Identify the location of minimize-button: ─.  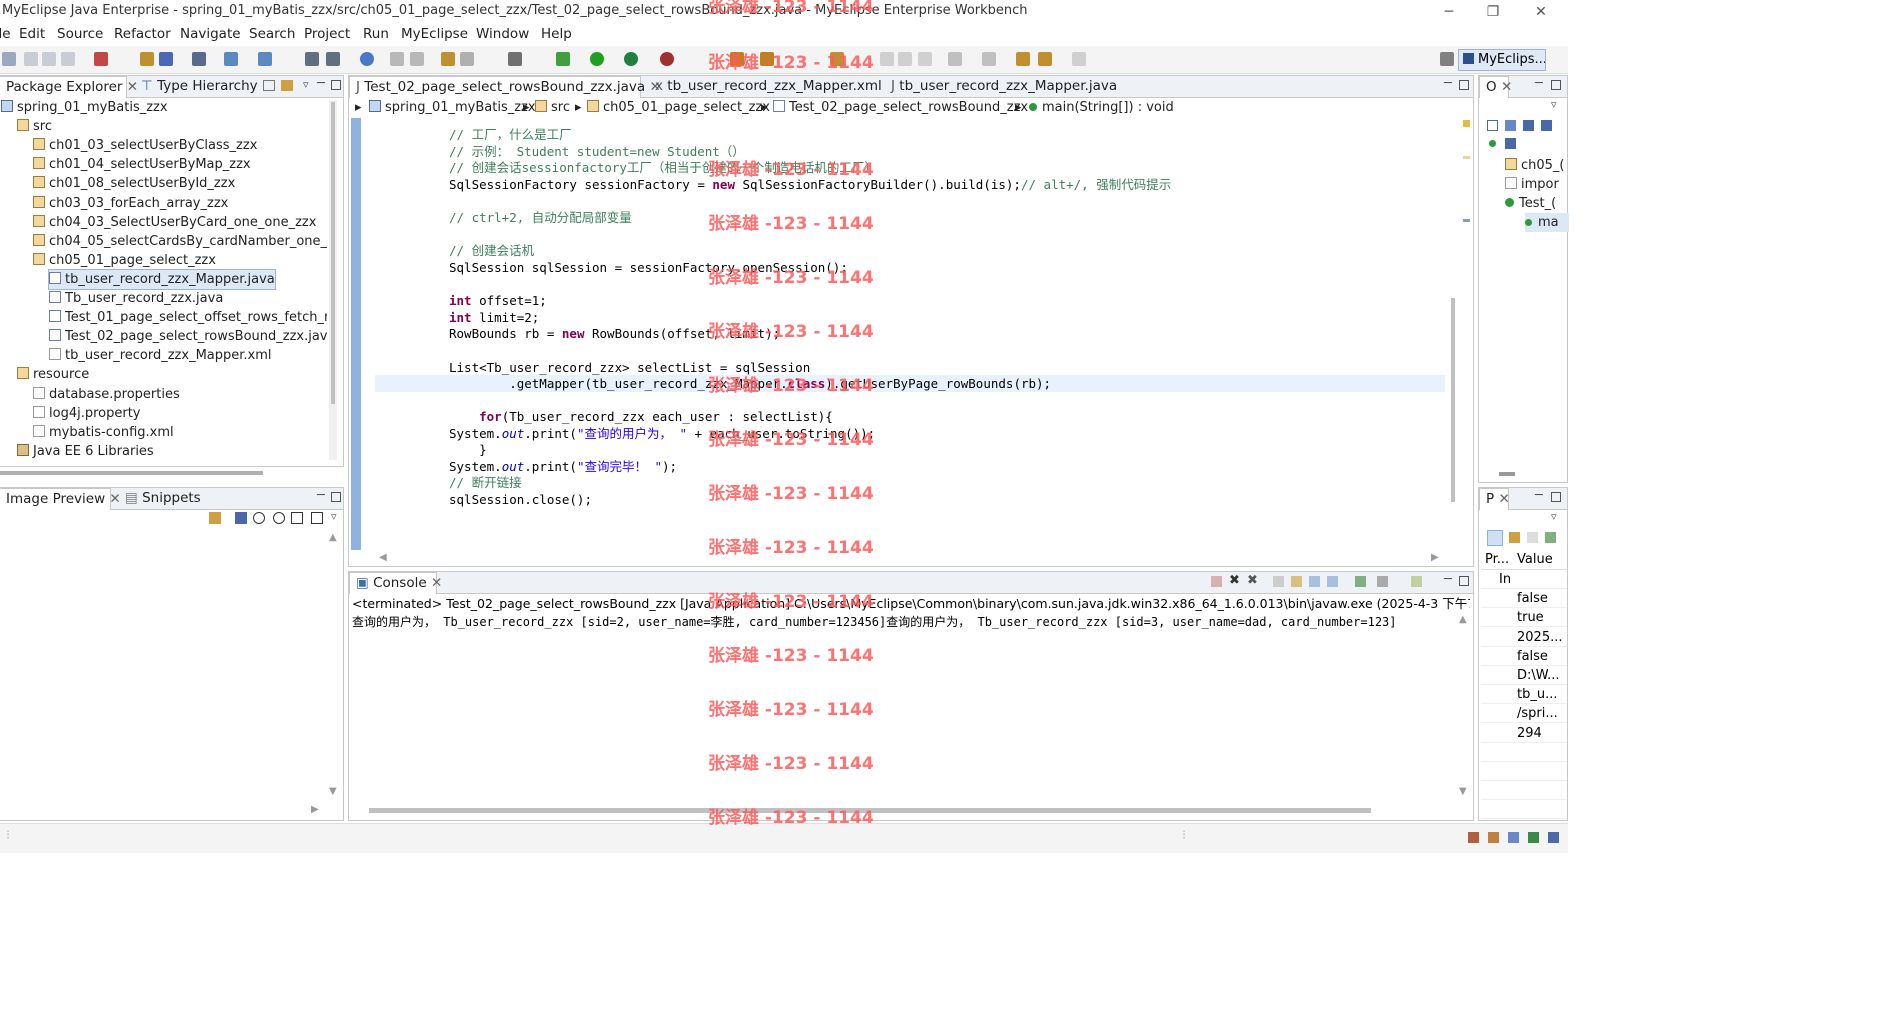
(1449, 12).